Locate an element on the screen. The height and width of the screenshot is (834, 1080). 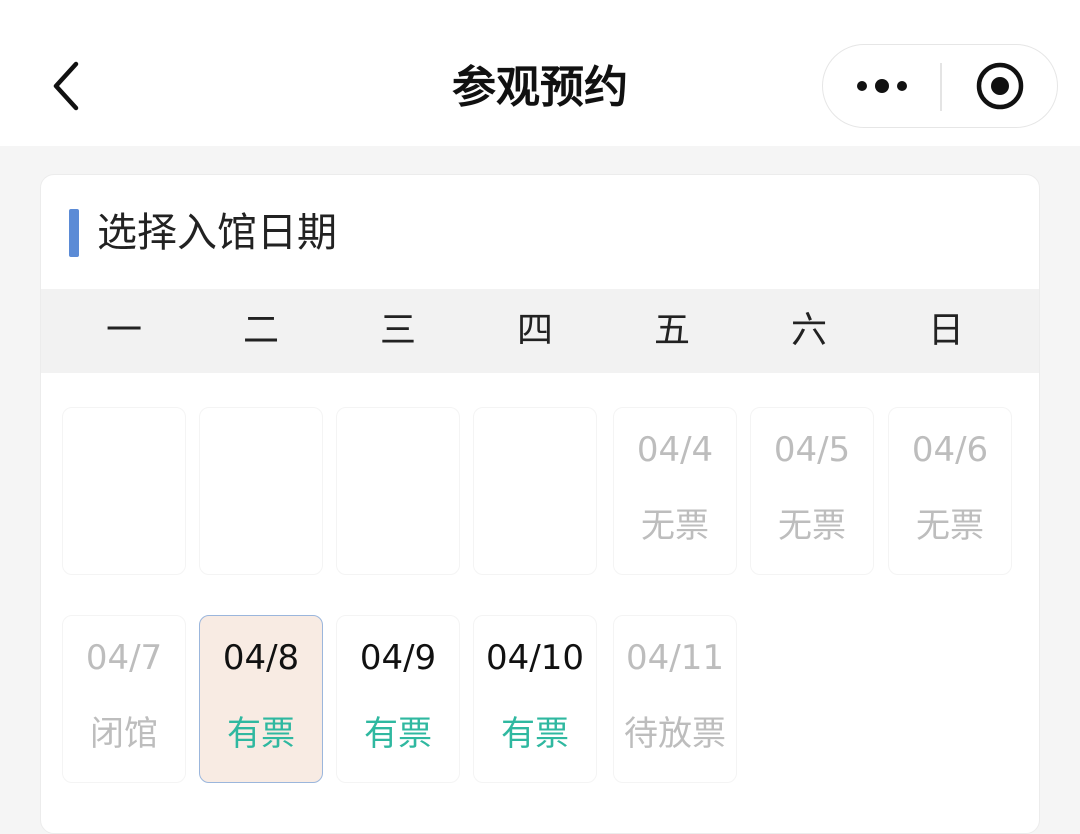
weekday-mon: 一 is located at coordinates (123, 330).